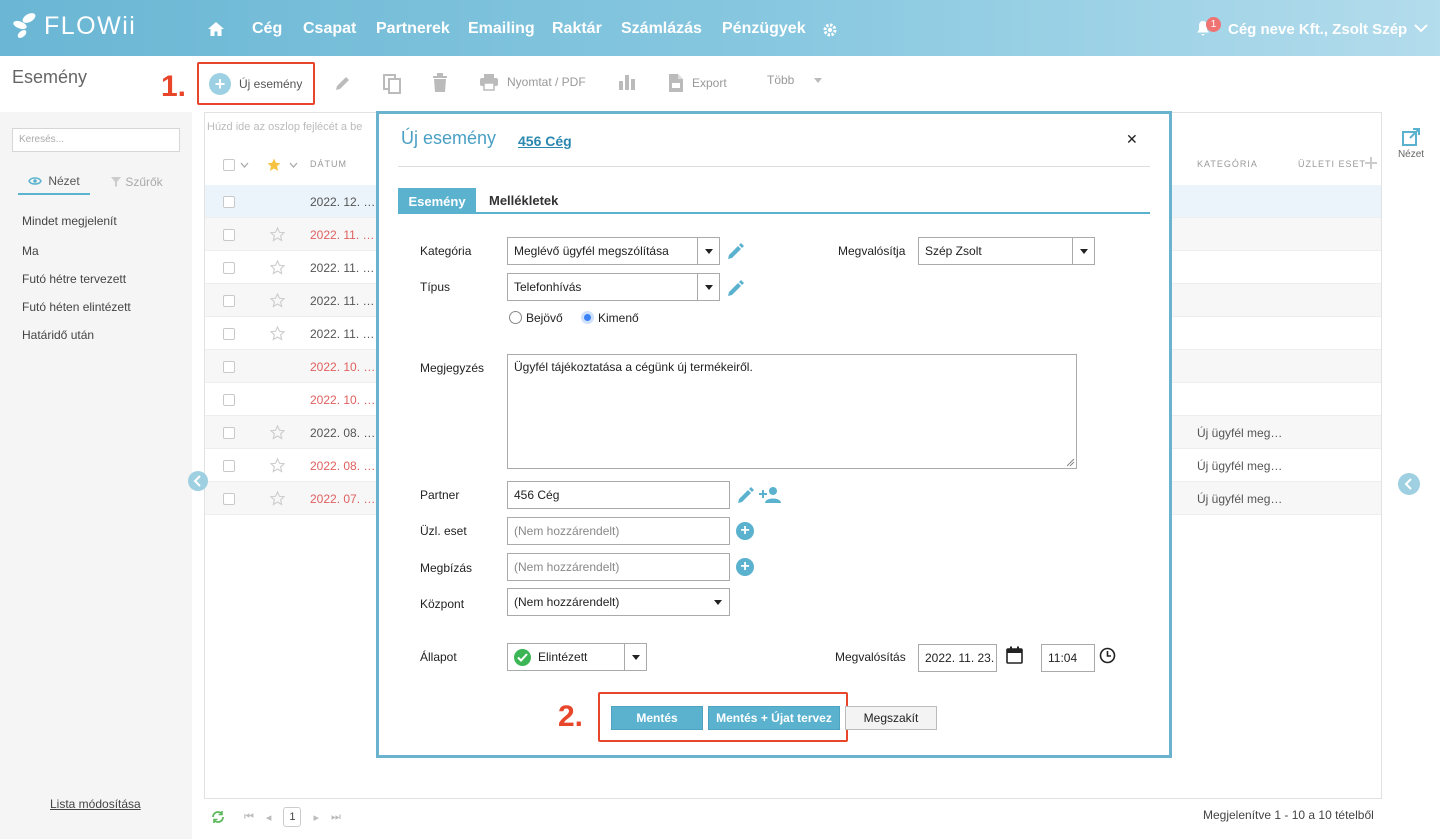 This screenshot has width=1440, height=839. Describe the element at coordinates (328, 164) in the screenshot. I see `column-header-date: DÁTUM` at that location.